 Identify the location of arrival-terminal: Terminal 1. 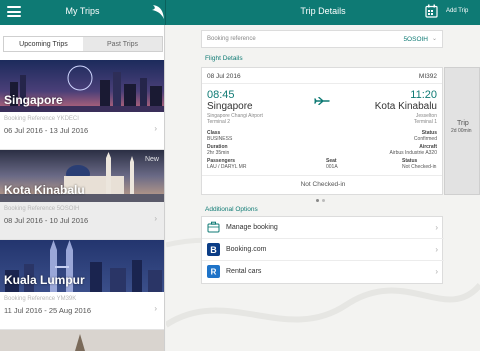
(425, 122).